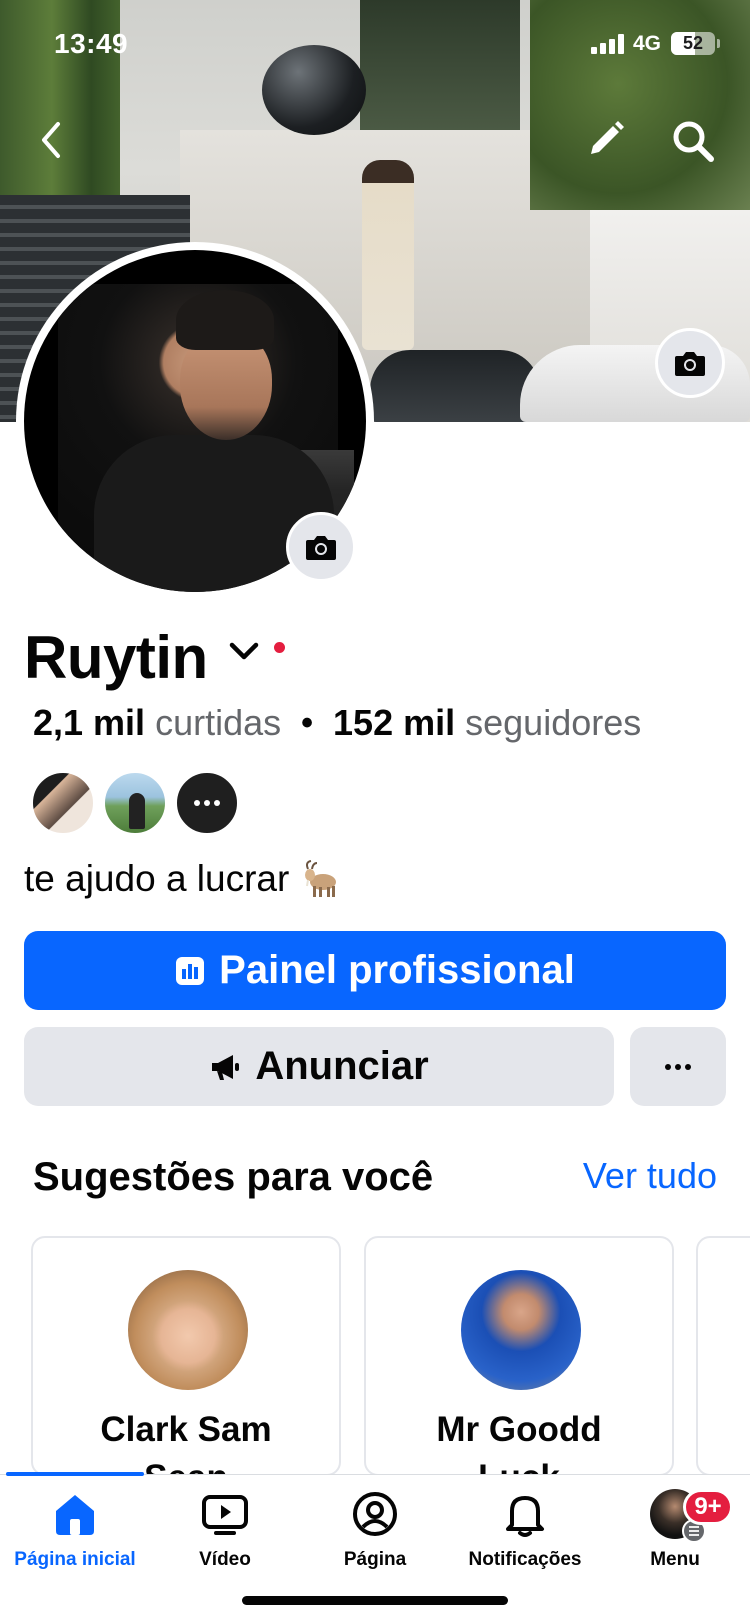 The image size is (750, 1624). Describe the element at coordinates (708, 1507) in the screenshot. I see `menu-notification-badge: 9+` at that location.